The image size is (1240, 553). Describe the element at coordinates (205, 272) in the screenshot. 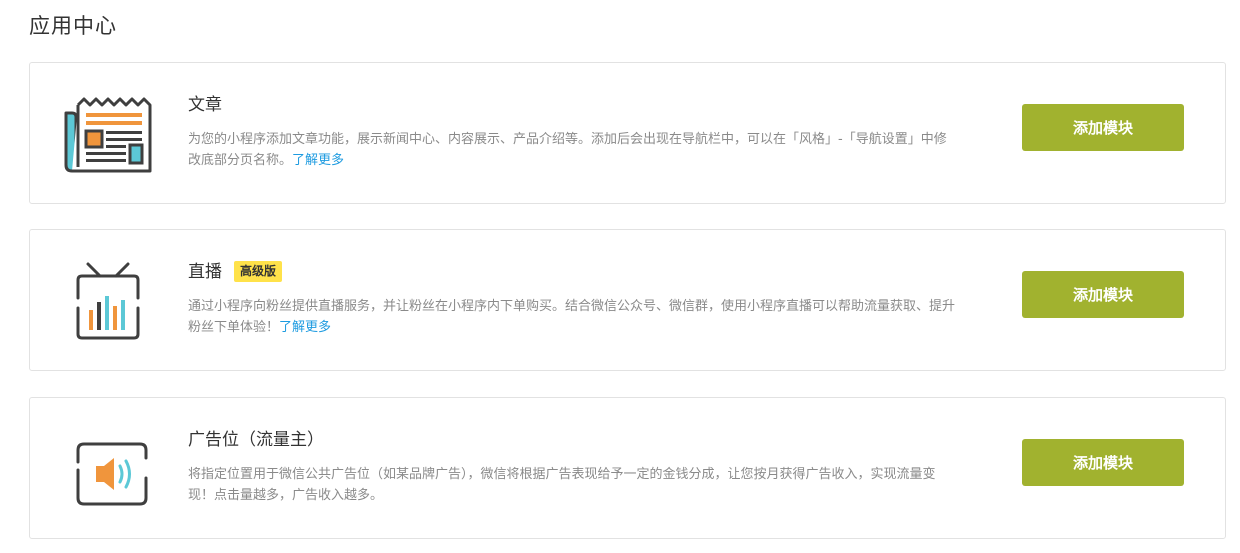

I see `module-title-text: 直播` at that location.